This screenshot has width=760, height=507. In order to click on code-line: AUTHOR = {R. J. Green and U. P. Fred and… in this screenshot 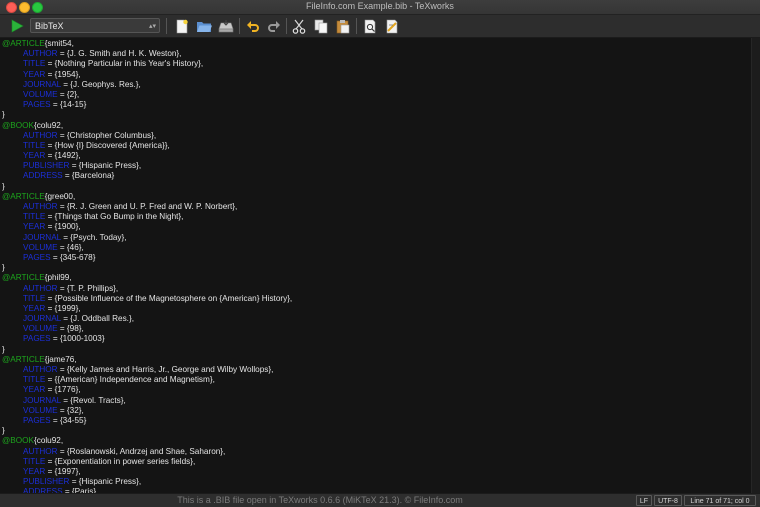, I will do `click(377, 207)`.